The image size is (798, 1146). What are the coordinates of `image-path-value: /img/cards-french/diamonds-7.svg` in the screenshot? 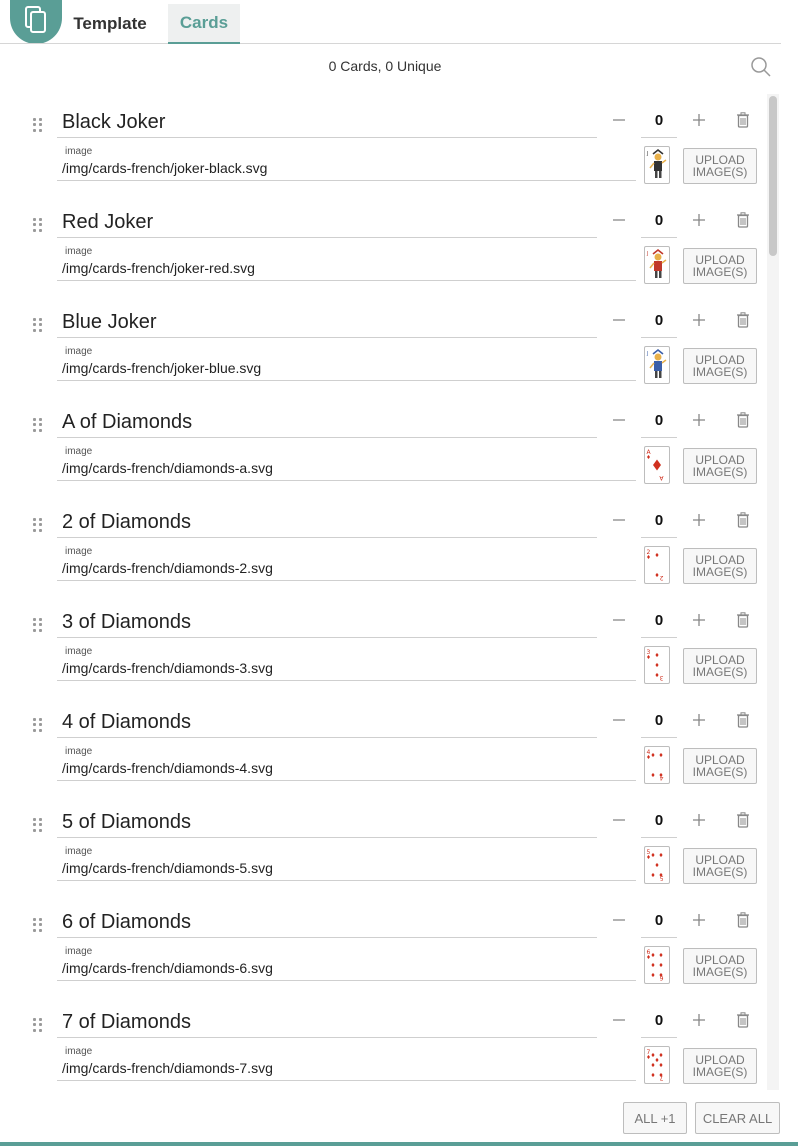 It's located at (167, 1068).